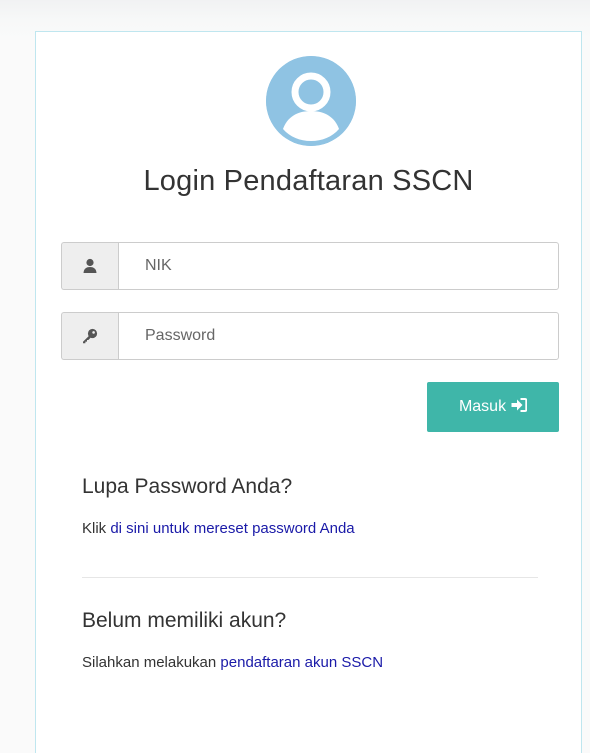  I want to click on register-heading: Belum memiliki akun?, so click(184, 620).